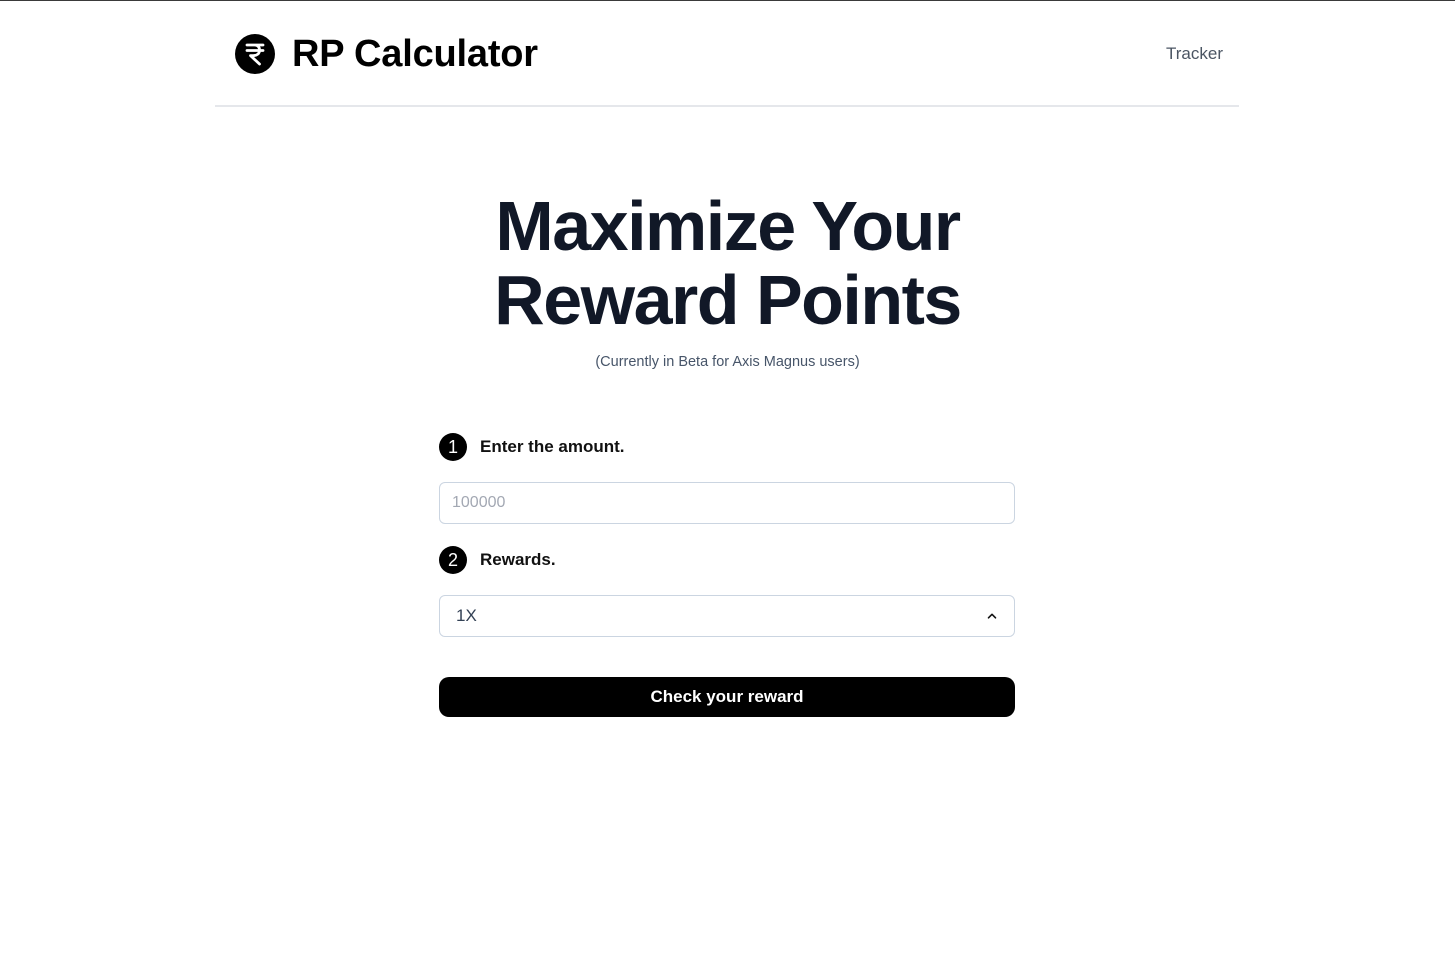 The width and height of the screenshot is (1455, 979). Describe the element at coordinates (466, 615) in the screenshot. I see `rewards-select-value: 1X` at that location.